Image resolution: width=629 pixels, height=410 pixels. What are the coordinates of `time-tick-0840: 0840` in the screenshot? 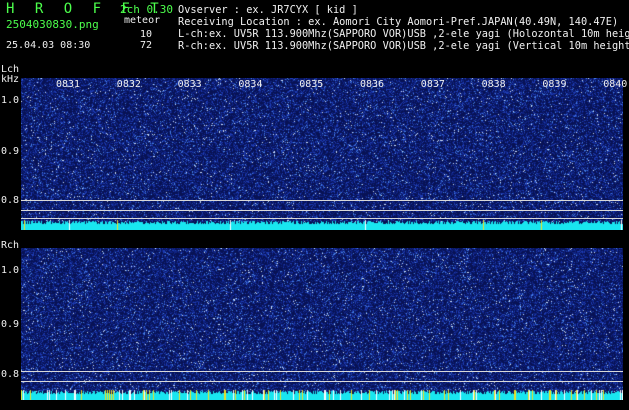 It's located at (615, 84).